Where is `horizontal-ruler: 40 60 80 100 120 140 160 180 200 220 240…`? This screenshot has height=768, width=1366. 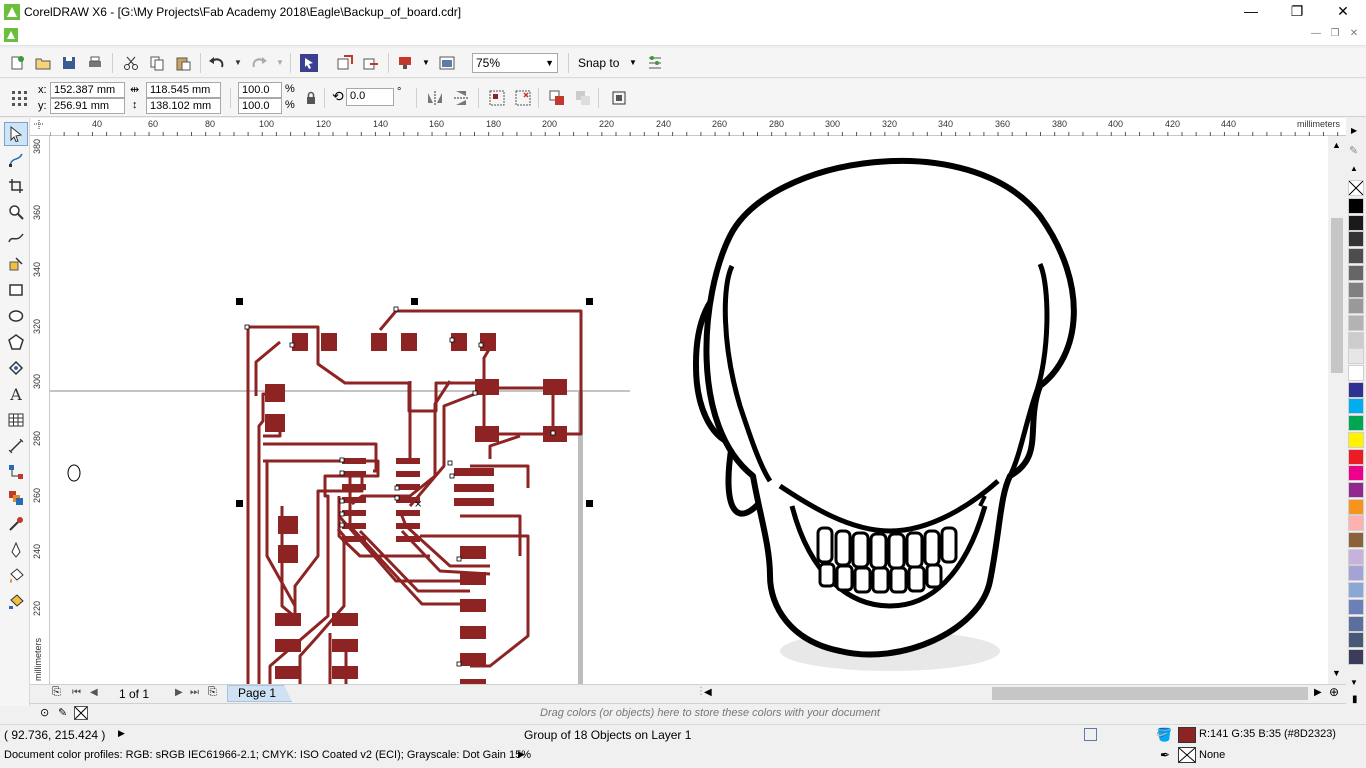
horizontal-ruler: 40 60 80 100 120 140 160 180 200 220 240… is located at coordinates (688, 127).